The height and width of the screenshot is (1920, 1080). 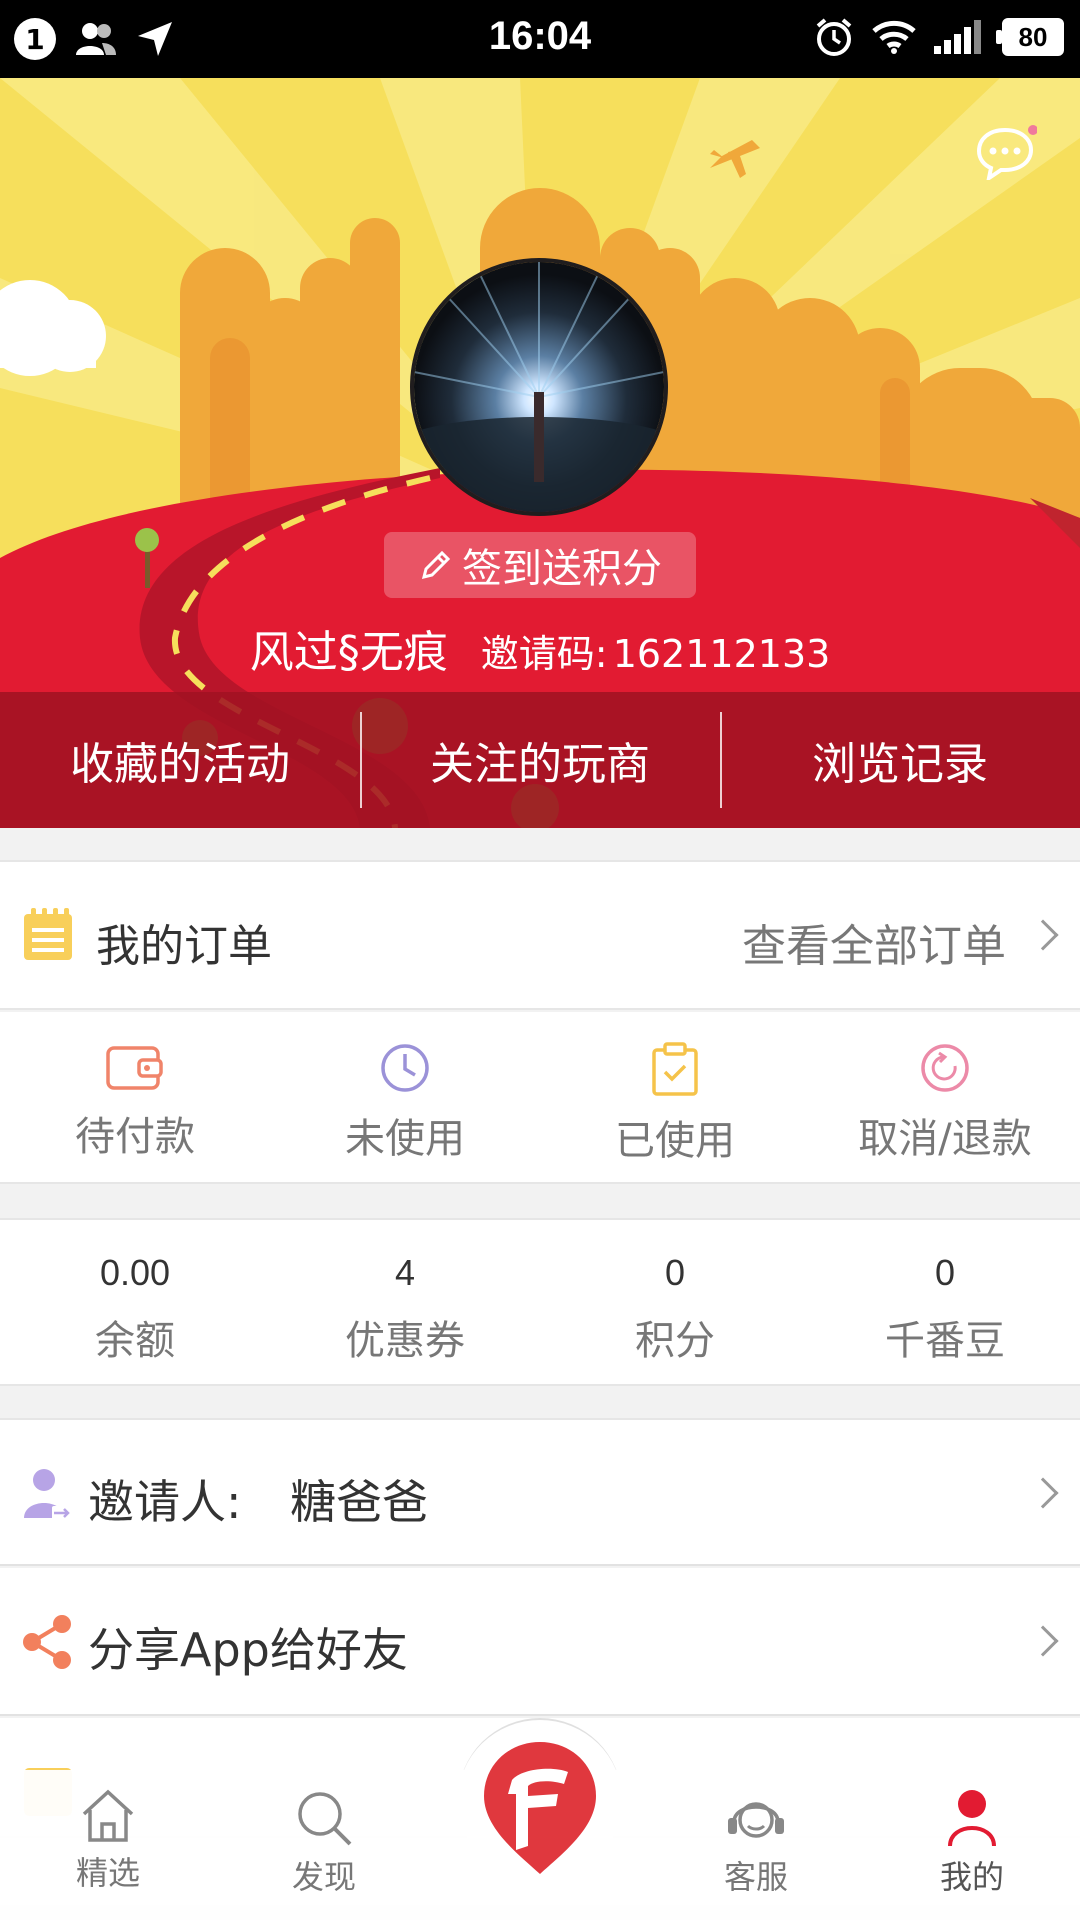 What do you see at coordinates (540, 935) in the screenshot?
I see `my-orders-row: 我的订单 查看全部订单` at bounding box center [540, 935].